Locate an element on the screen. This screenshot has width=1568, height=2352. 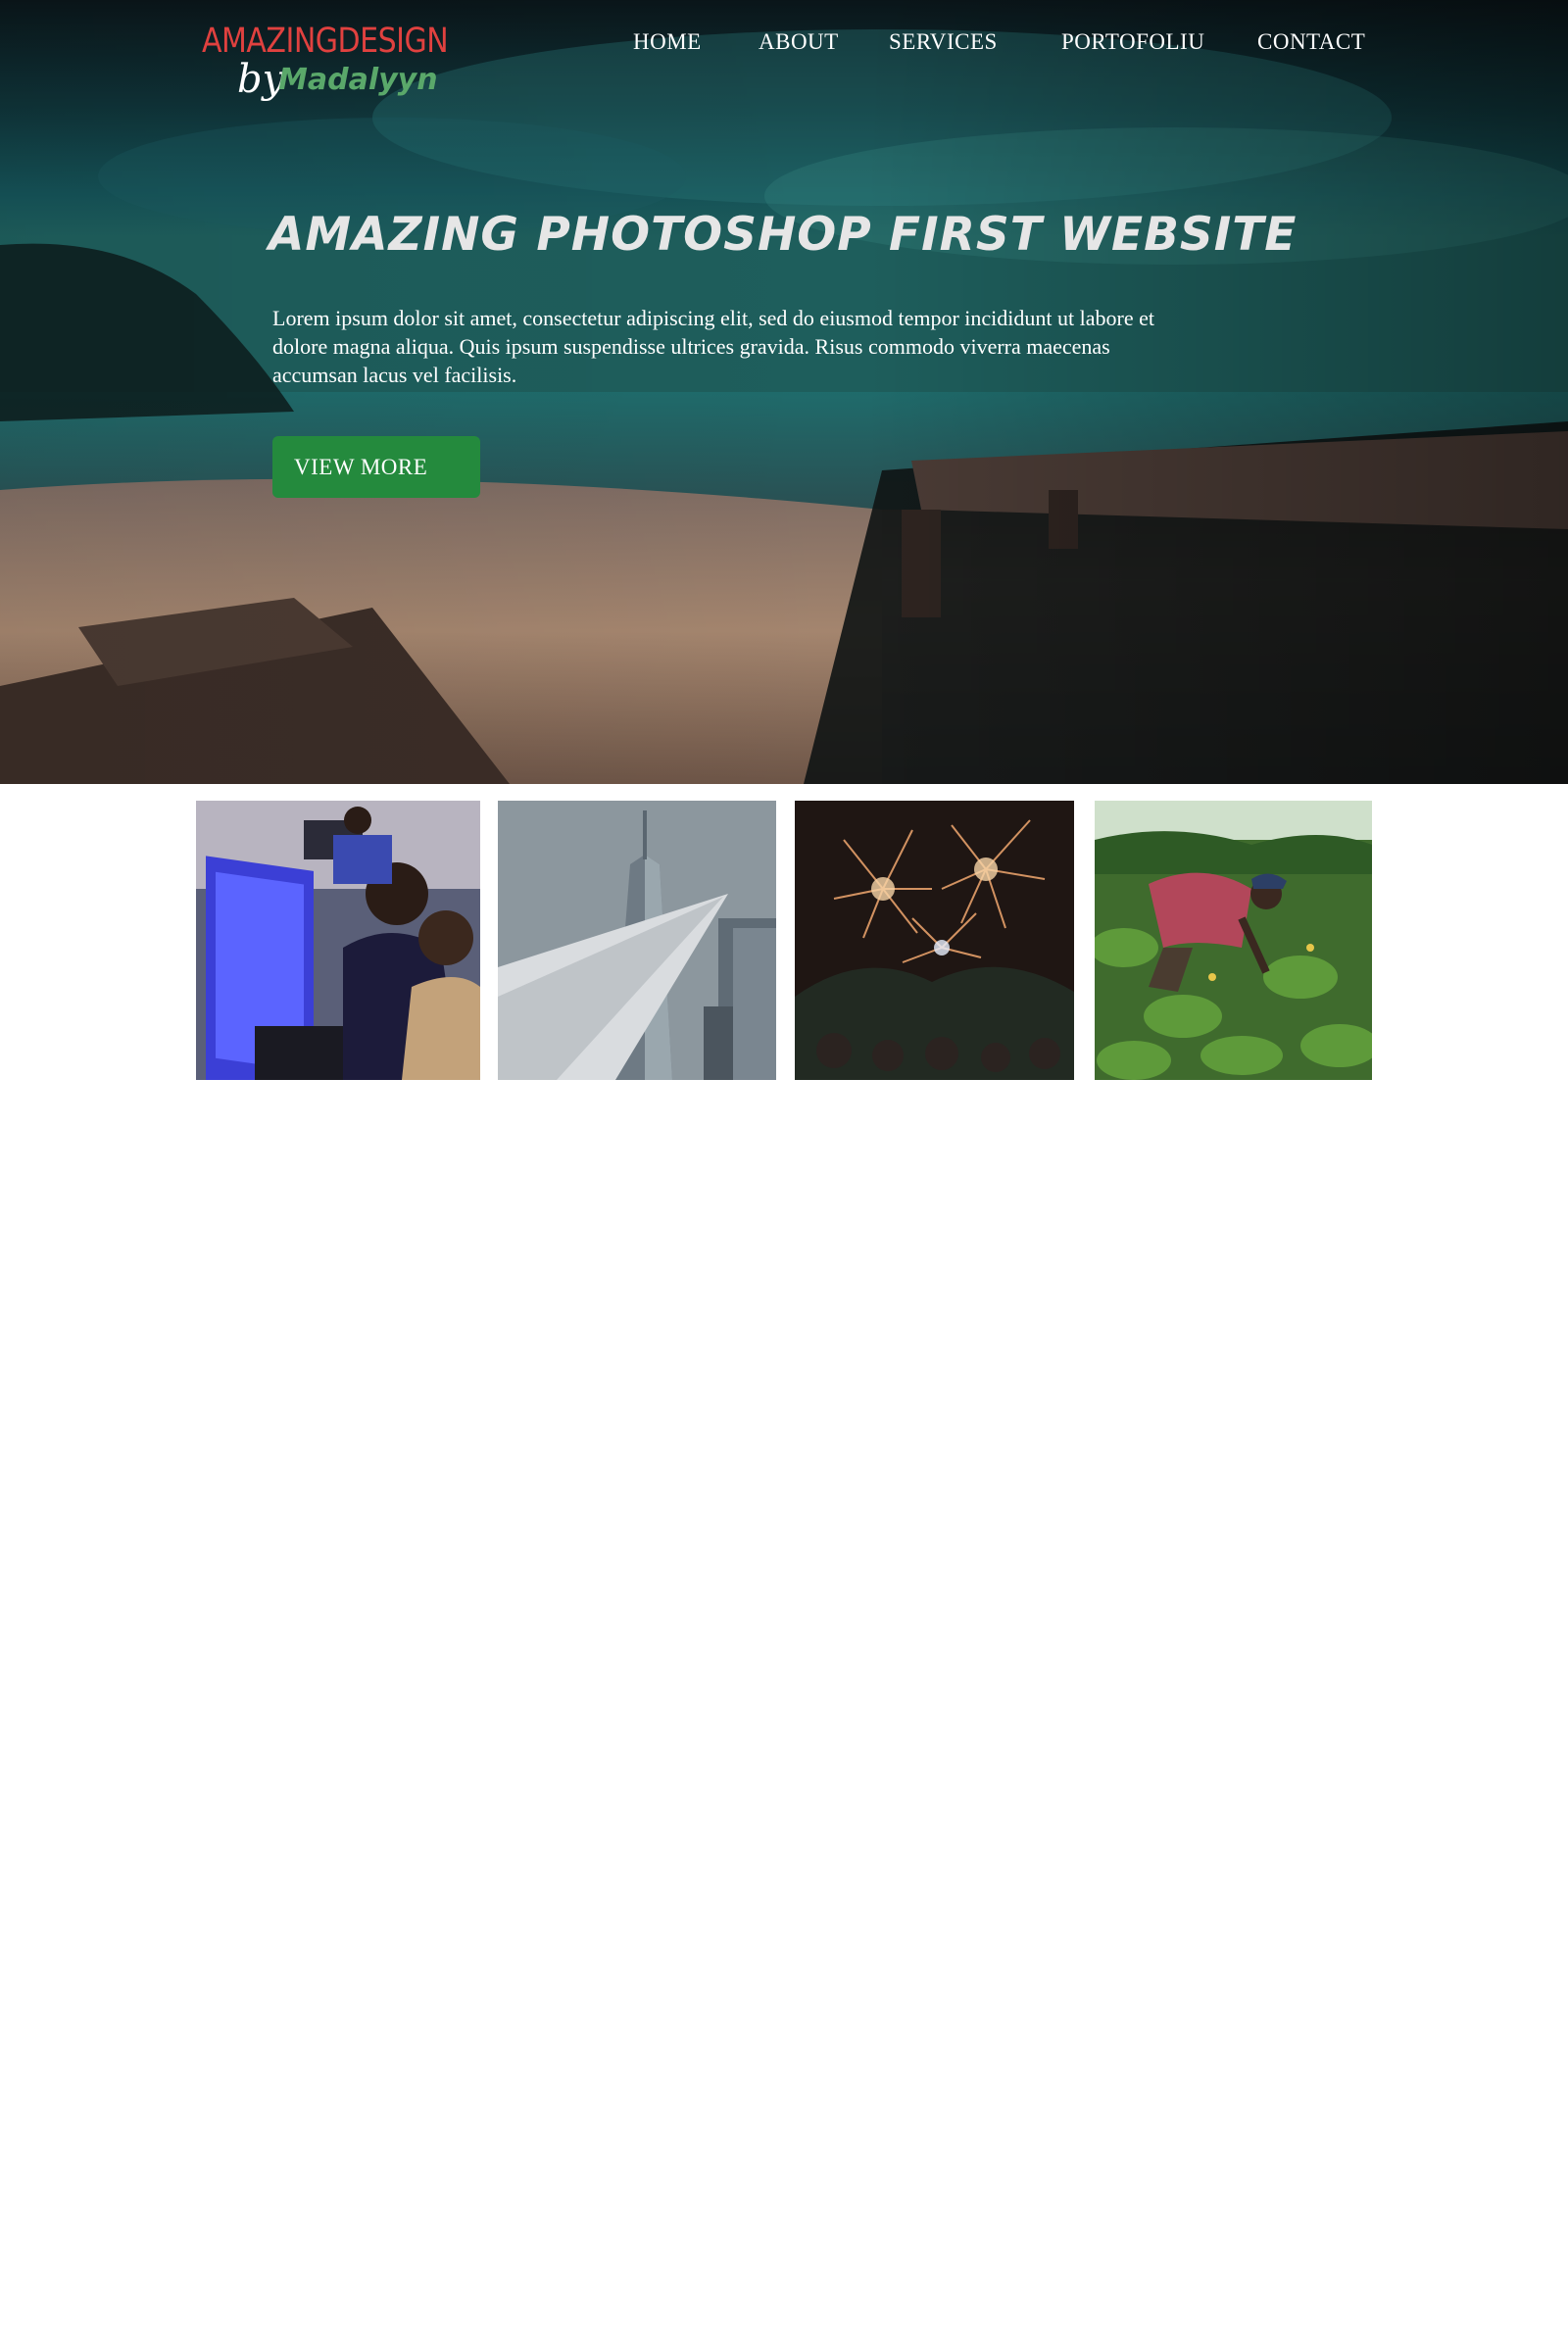
nav-item-services: SERVICES is located at coordinates (943, 42).